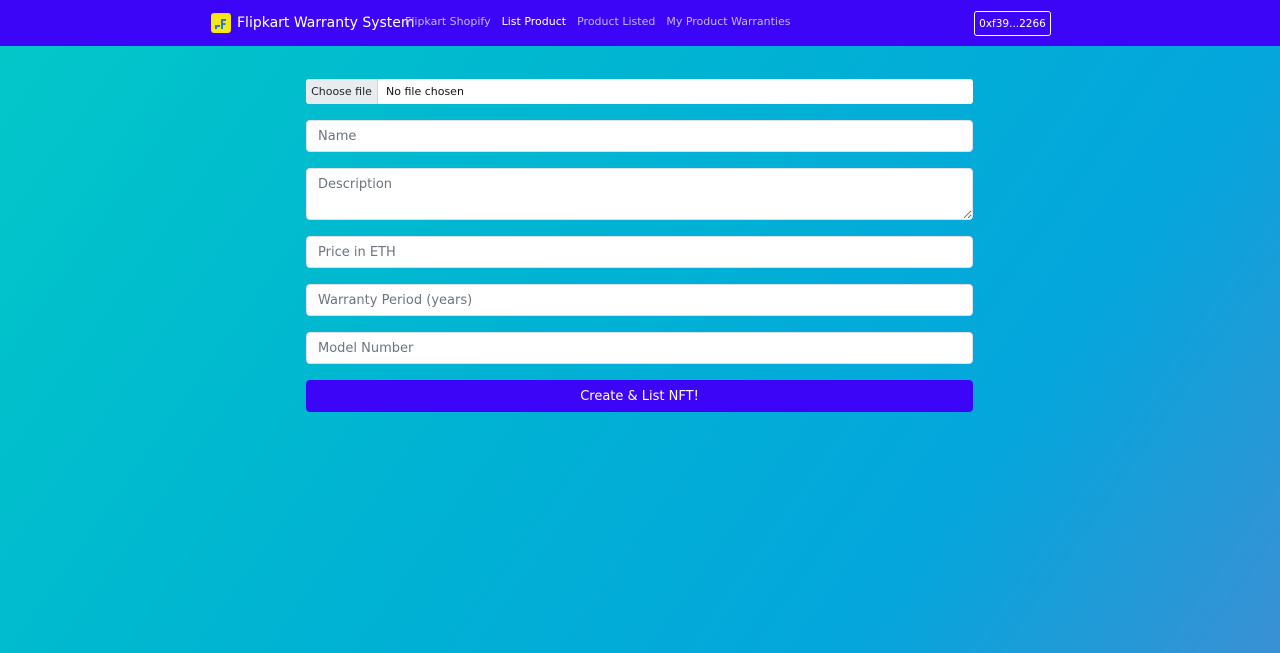 This screenshot has height=653, width=1280. What do you see at coordinates (639, 396) in the screenshot?
I see `create-list-nft-button: Create & List NFT!` at bounding box center [639, 396].